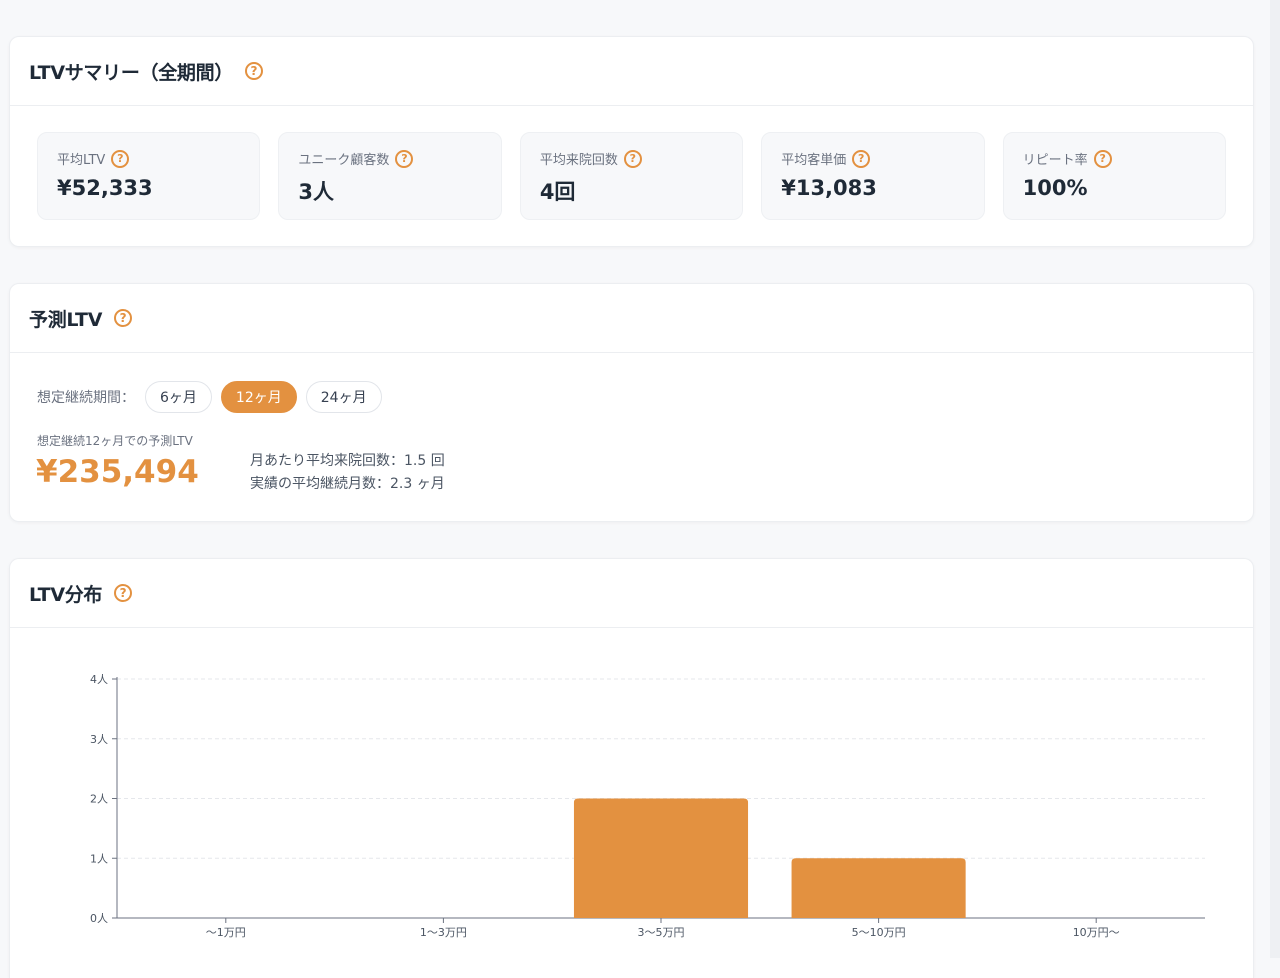  What do you see at coordinates (99, 739) in the screenshot?
I see `y-tick-label: 3人` at bounding box center [99, 739].